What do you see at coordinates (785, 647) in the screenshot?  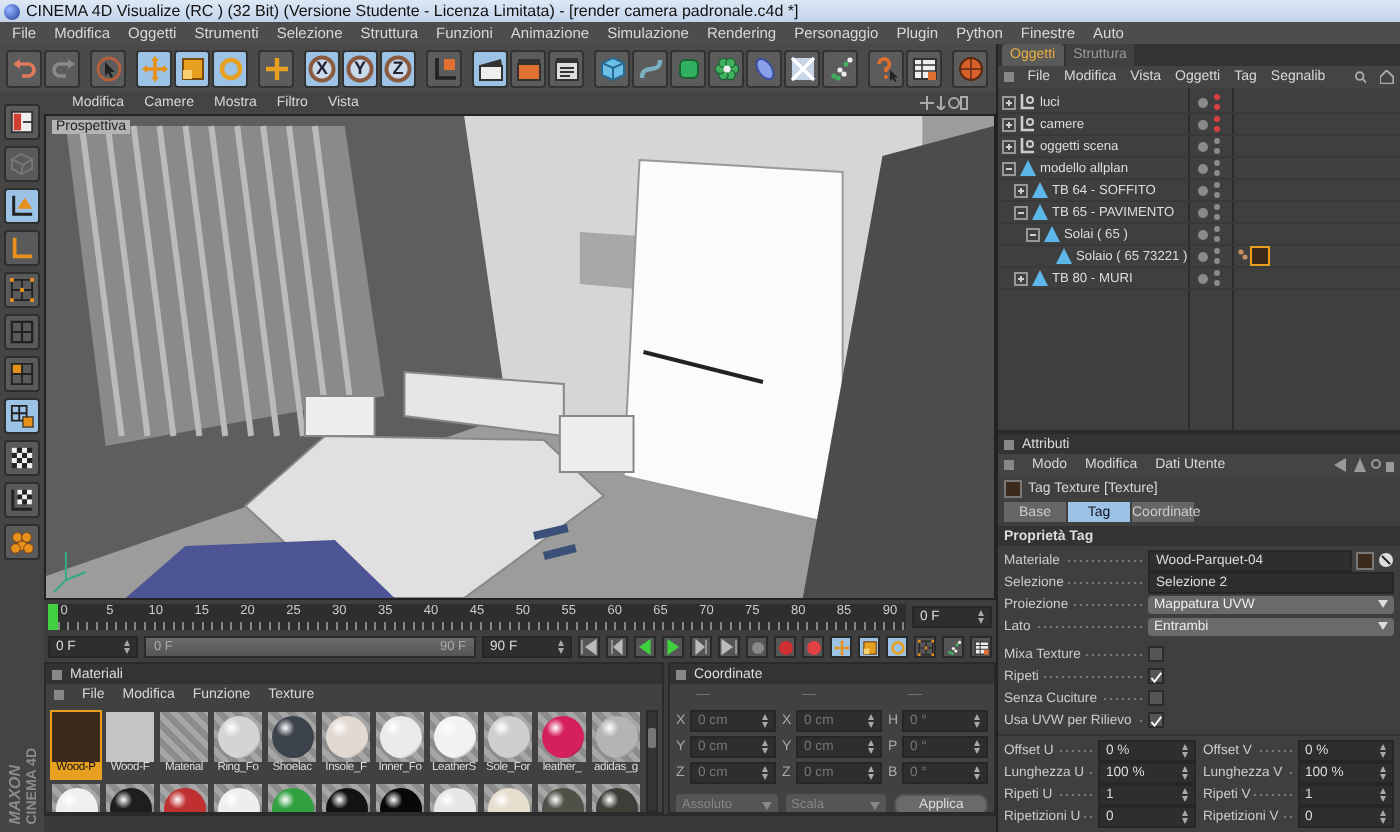 I see `record-button` at bounding box center [785, 647].